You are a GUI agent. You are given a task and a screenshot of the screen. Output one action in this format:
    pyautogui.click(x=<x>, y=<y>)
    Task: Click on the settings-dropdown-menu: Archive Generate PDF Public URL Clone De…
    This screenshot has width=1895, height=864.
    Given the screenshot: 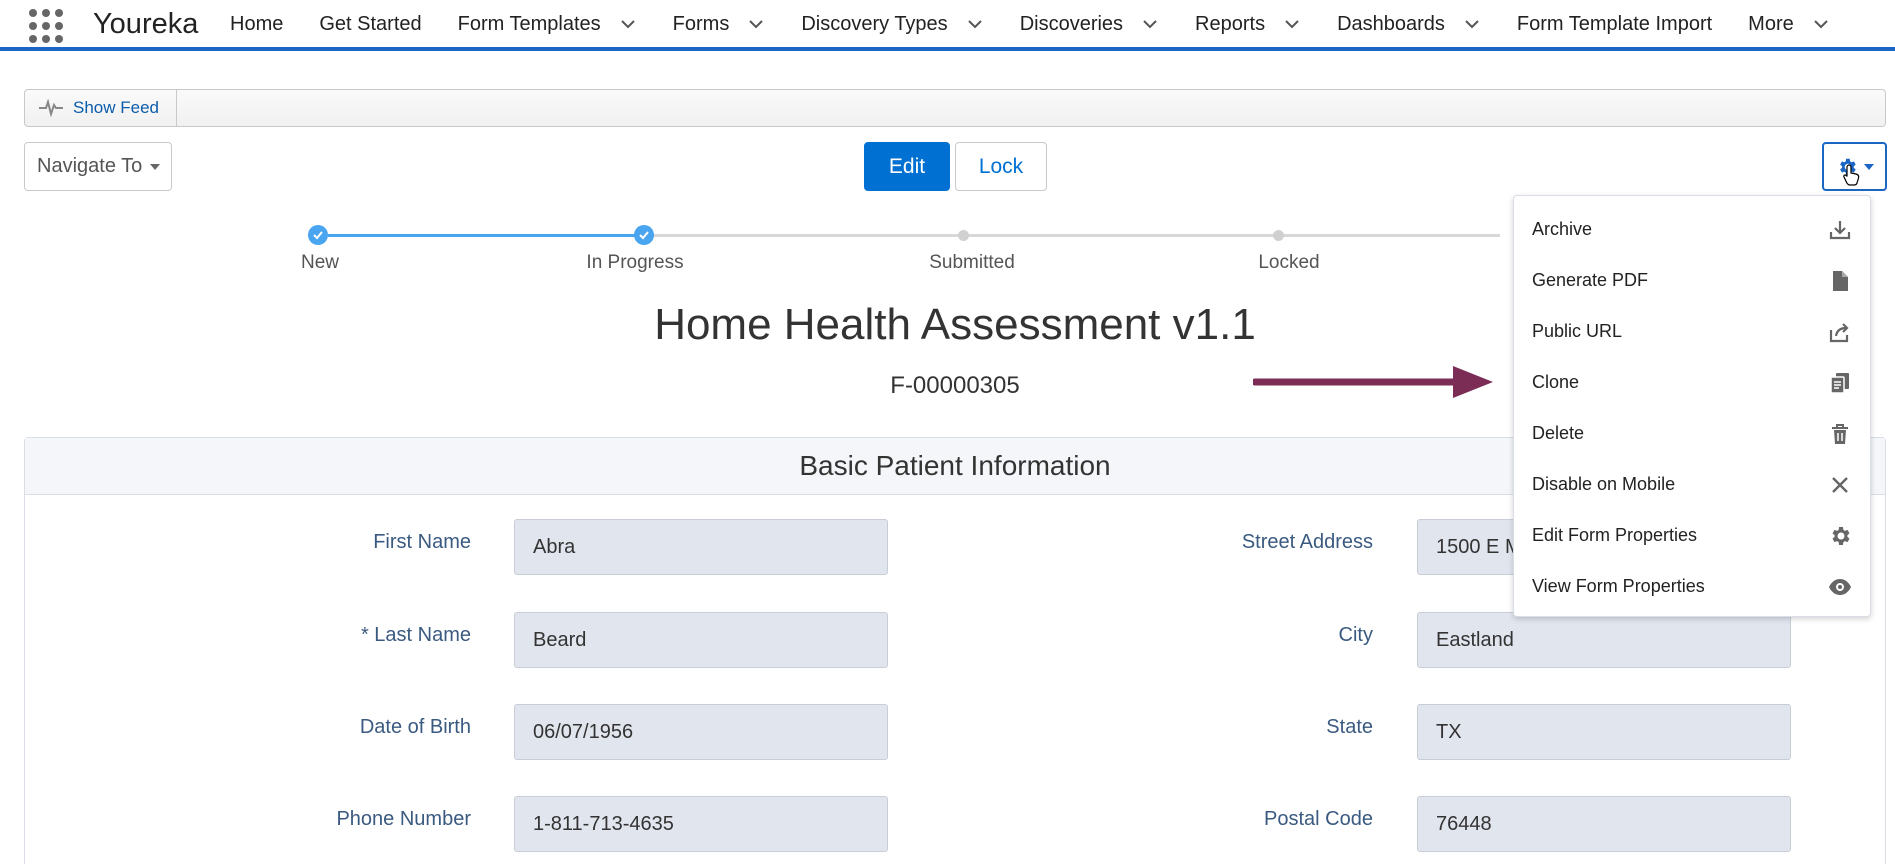 What is the action you would take?
    pyautogui.click(x=1692, y=406)
    